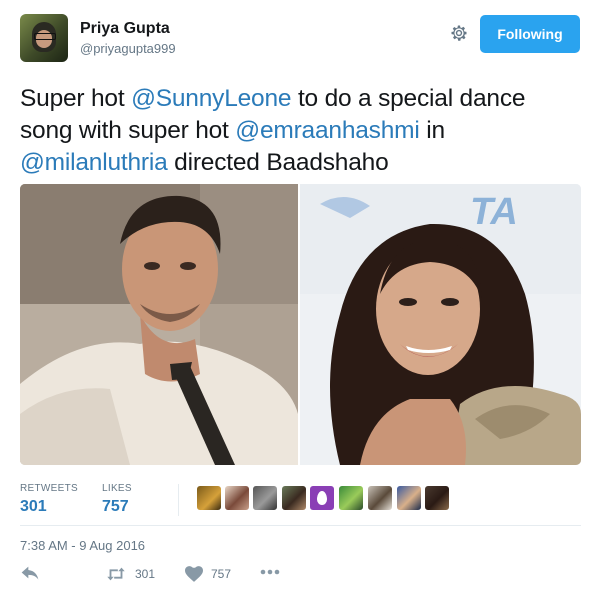 The image size is (602, 603). Describe the element at coordinates (145, 574) in the screenshot. I see `retweet-count: 301` at that location.